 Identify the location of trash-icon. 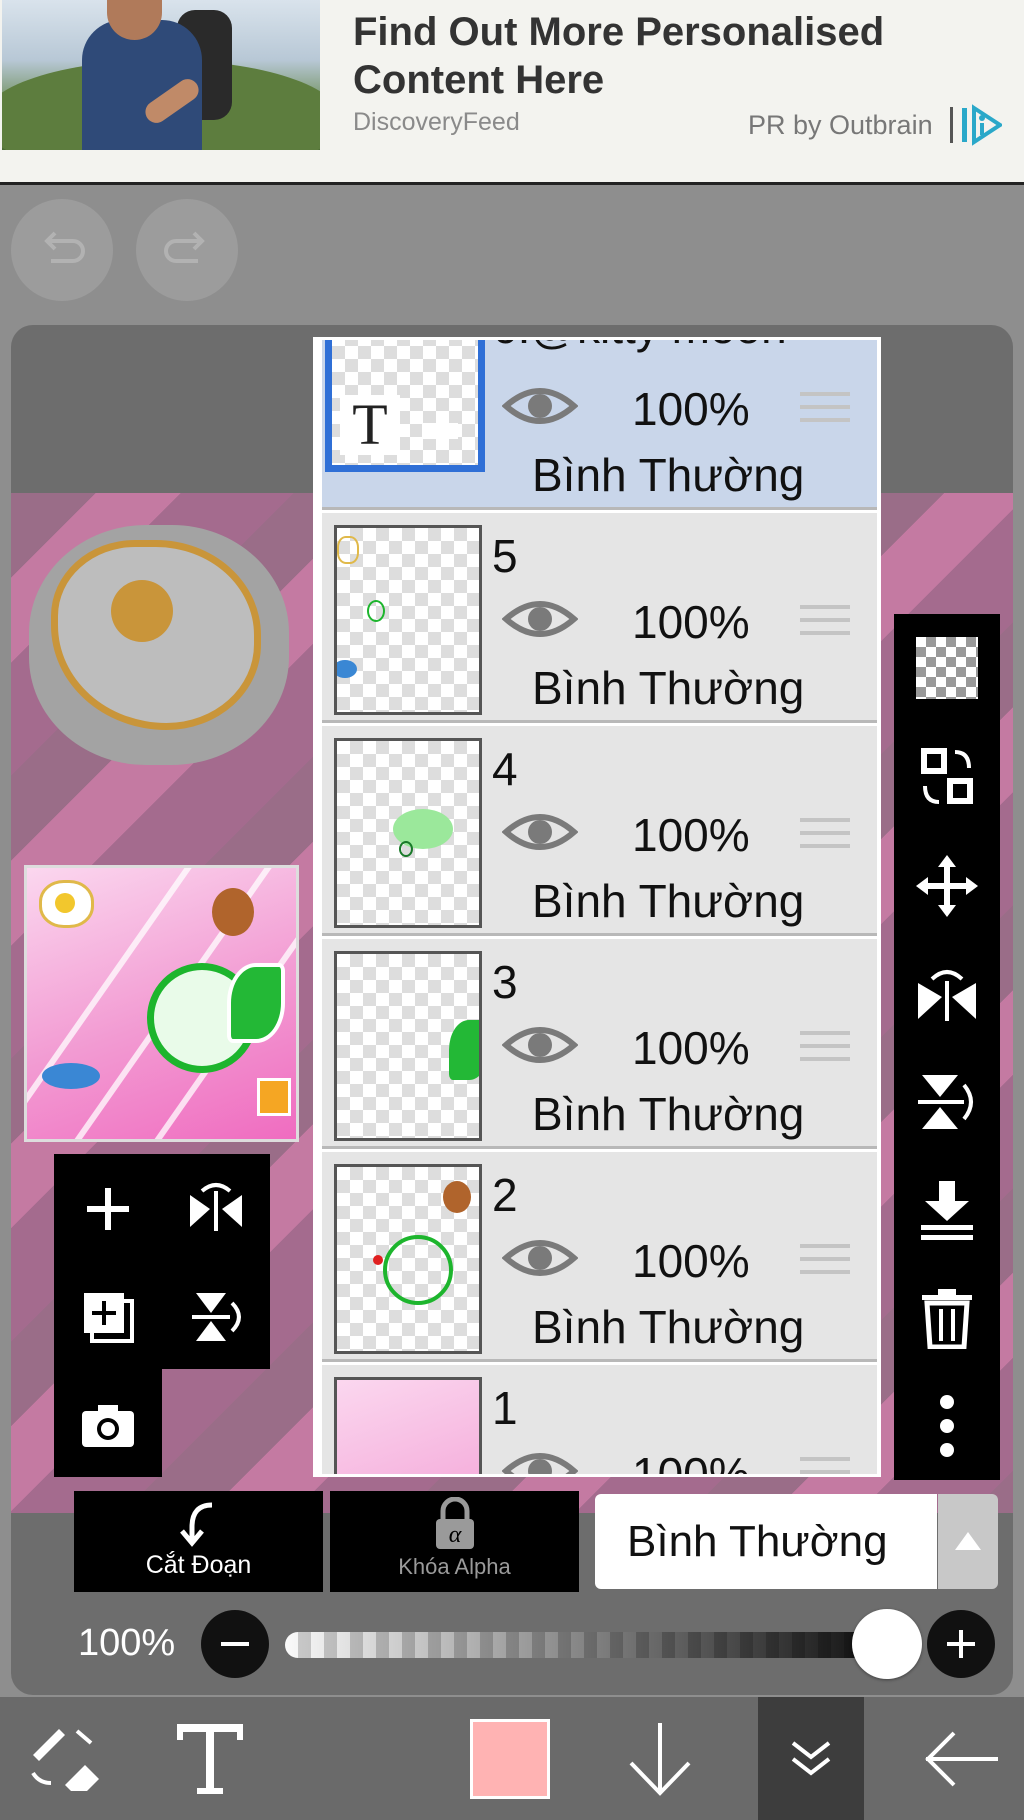
(947, 1319).